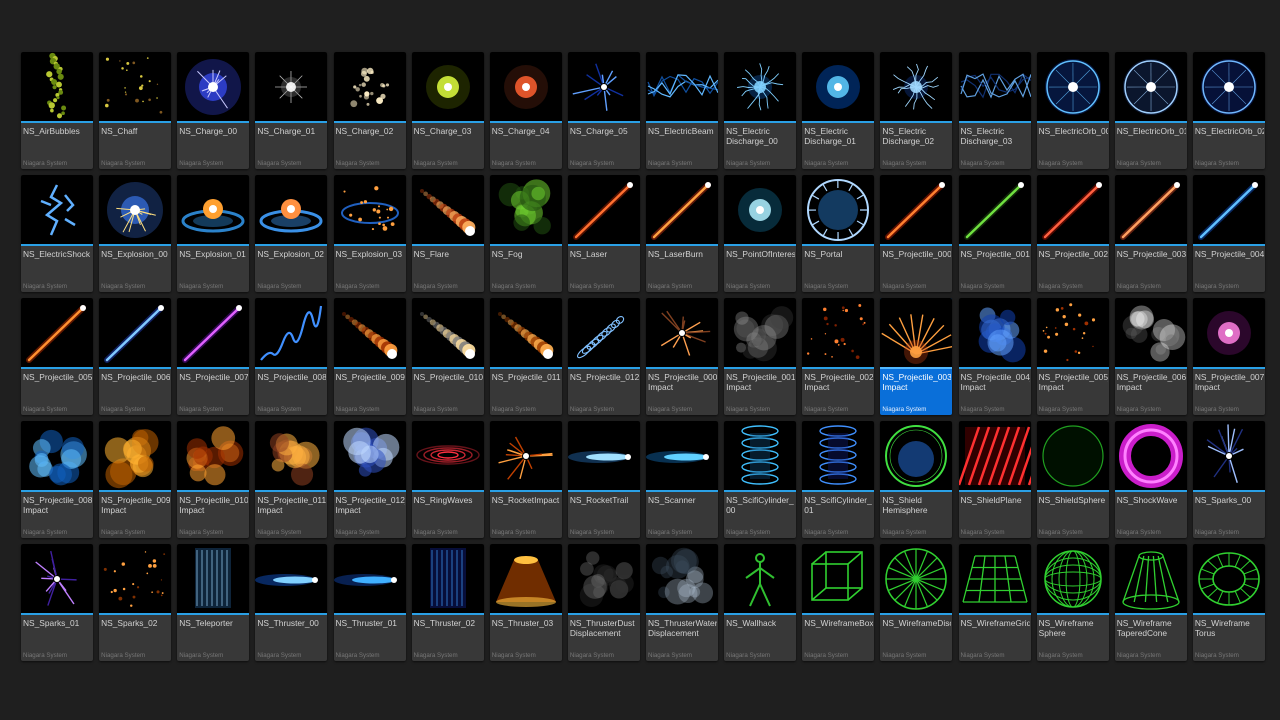  Describe the element at coordinates (206, 623) in the screenshot. I see `asset-name: NS_Teleporter` at that location.